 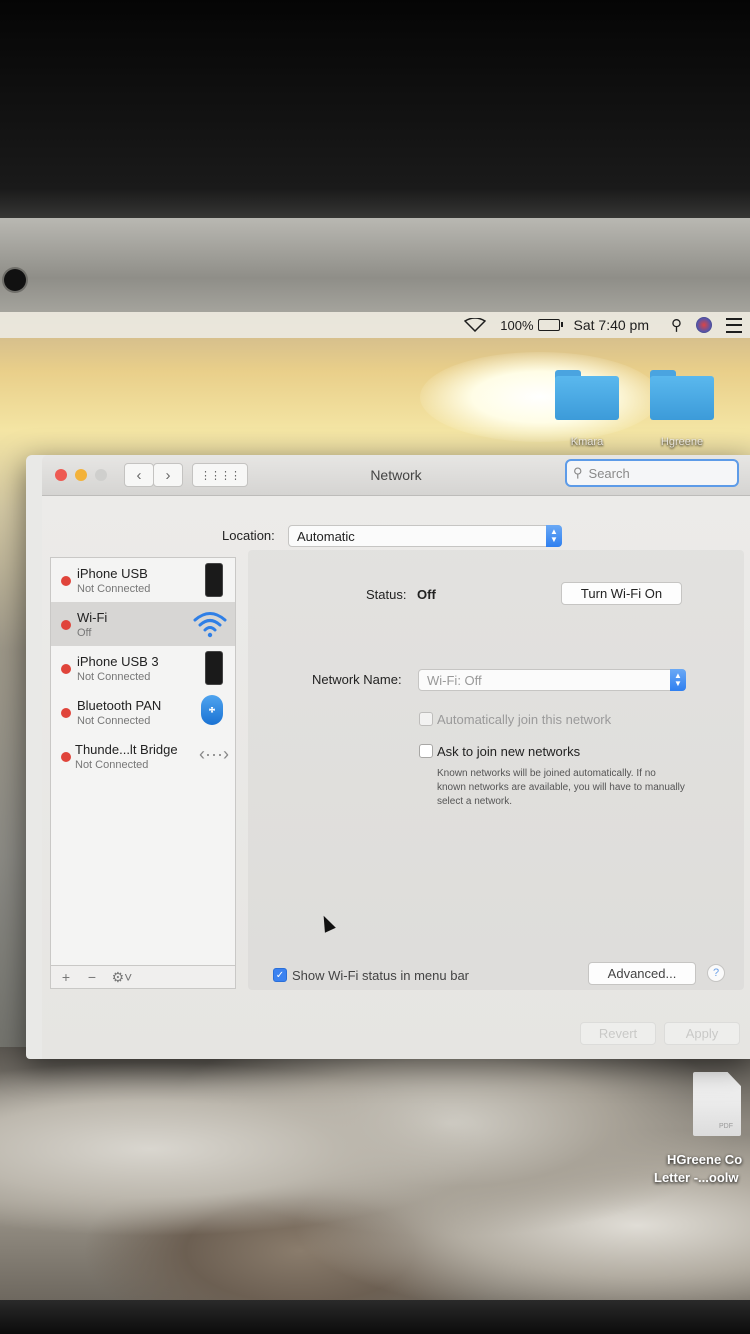 I want to click on service-name: iPhone USB 3, so click(x=118, y=661).